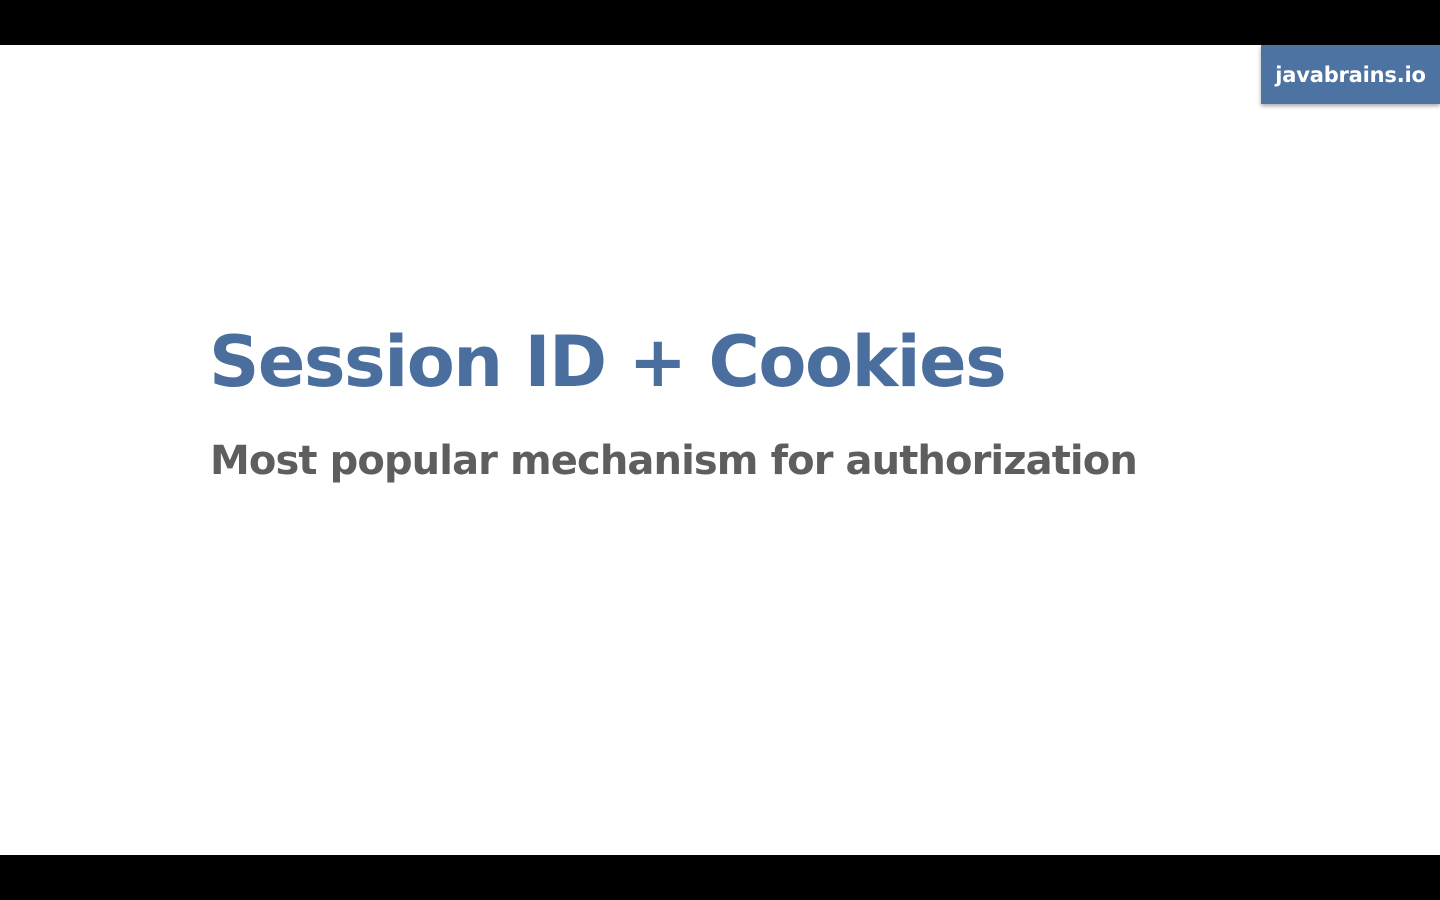 This screenshot has width=1440, height=900. Describe the element at coordinates (720, 877) in the screenshot. I see `video-letterbox-bottom` at that location.